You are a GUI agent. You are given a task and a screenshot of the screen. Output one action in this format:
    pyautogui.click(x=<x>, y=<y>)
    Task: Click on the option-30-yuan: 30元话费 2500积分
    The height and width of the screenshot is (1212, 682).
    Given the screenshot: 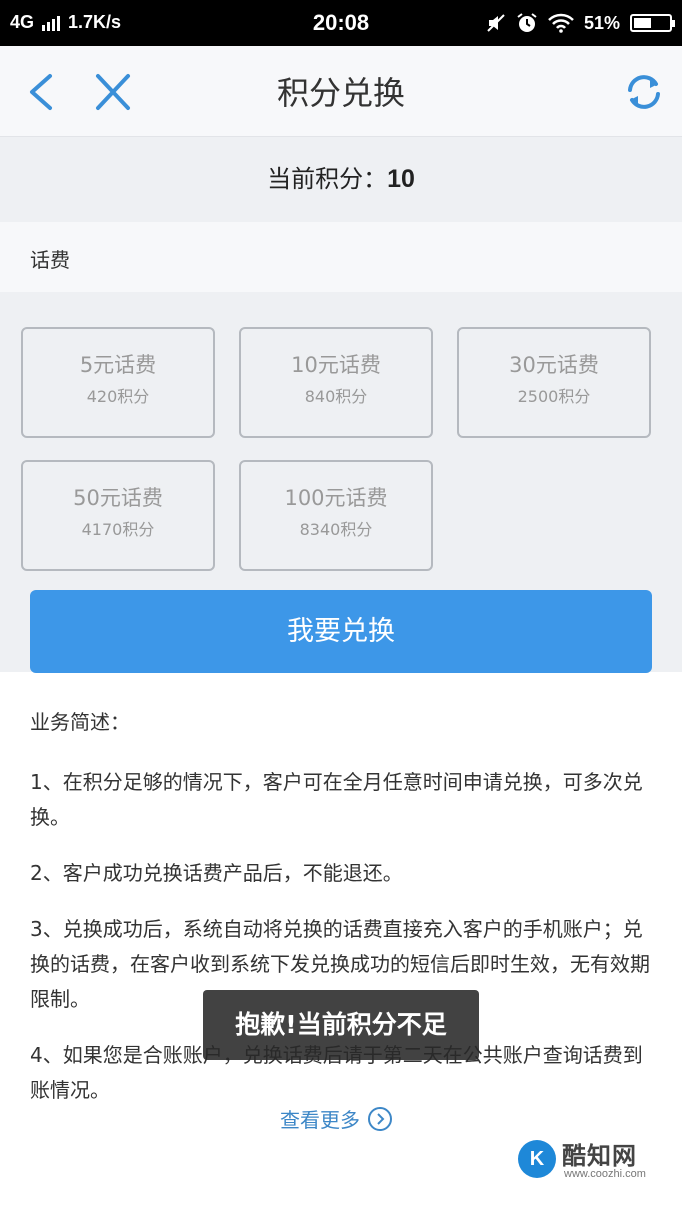 What is the action you would take?
    pyautogui.click(x=554, y=382)
    